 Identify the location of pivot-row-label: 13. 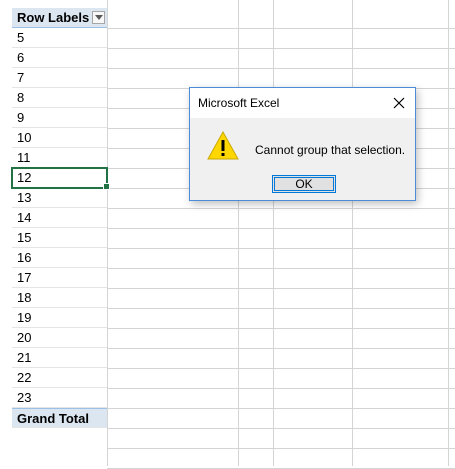
(24, 197).